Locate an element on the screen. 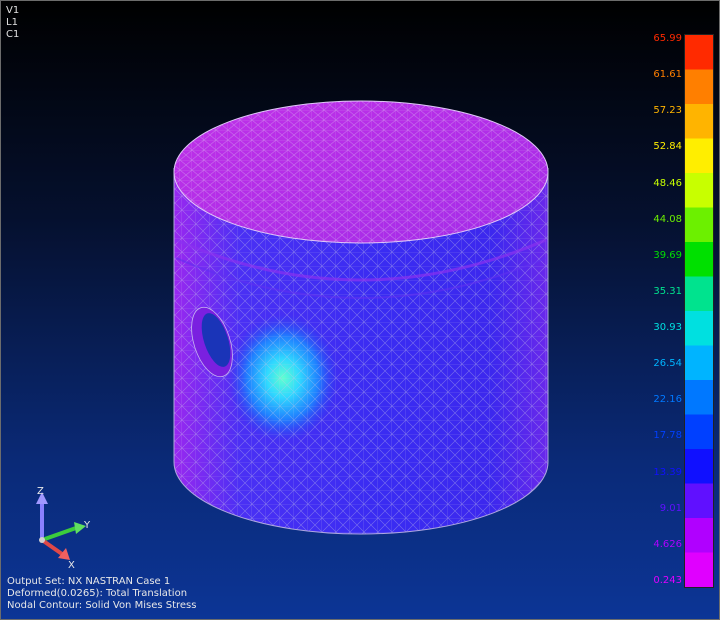 The image size is (720, 620). axis-triad: Z Y X is located at coordinates (63, 528).